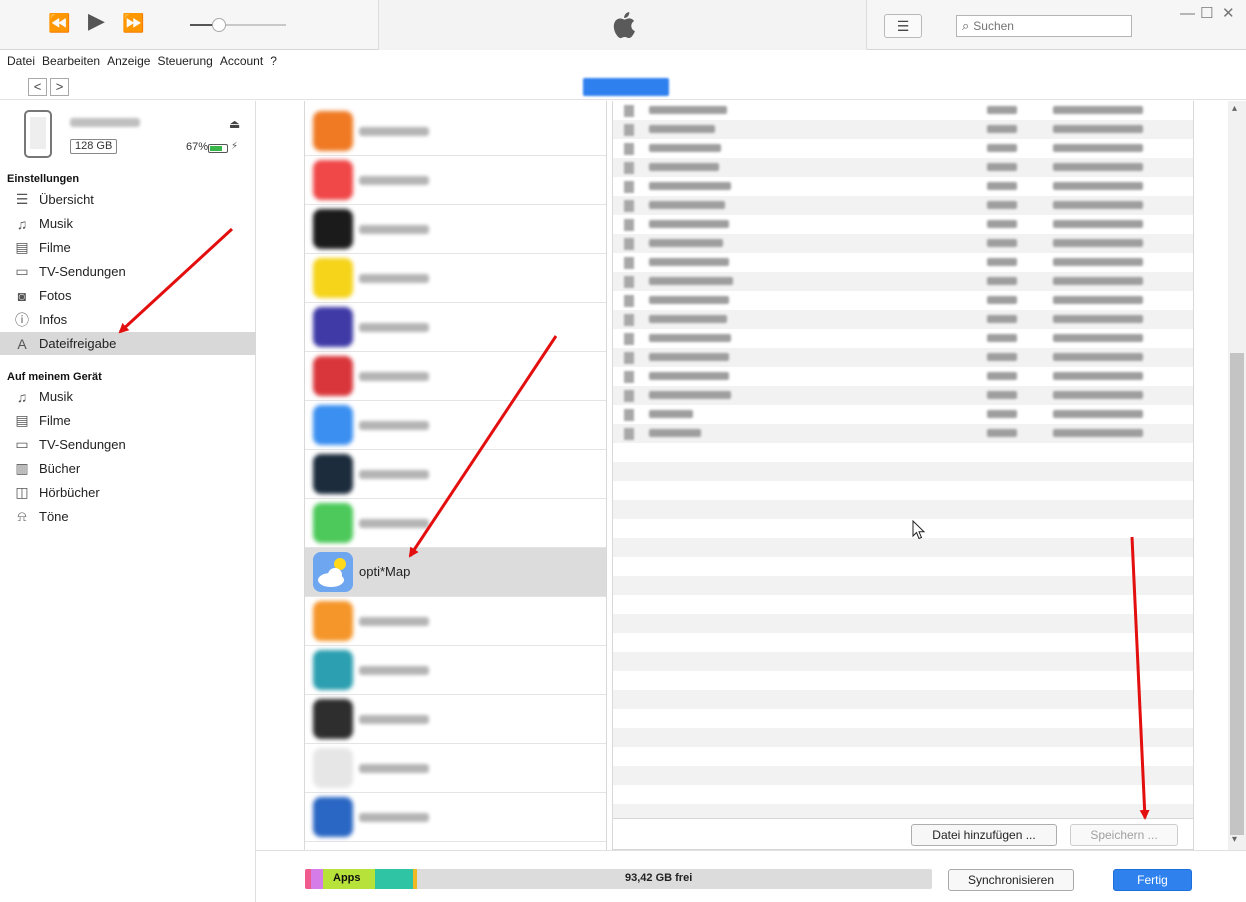 This screenshot has height=902, width=1246. I want to click on close-icon: ✕, so click(1228, 13).